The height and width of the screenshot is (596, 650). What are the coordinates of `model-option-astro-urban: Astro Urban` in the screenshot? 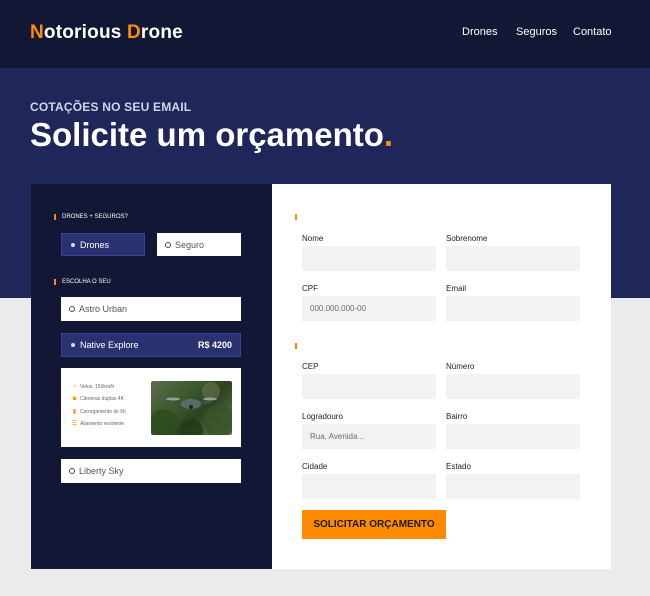 It's located at (151, 309).